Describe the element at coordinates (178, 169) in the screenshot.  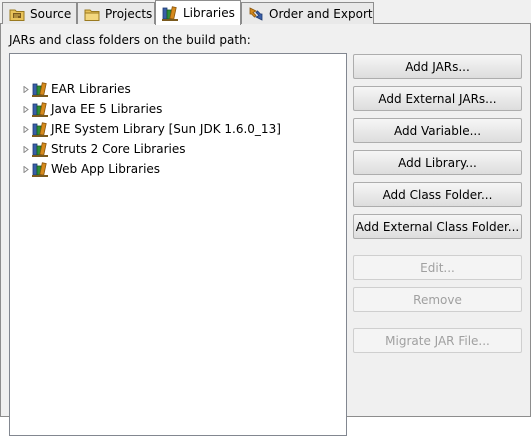
I see `tree-item-web-app-libraries: Web App Libraries` at that location.